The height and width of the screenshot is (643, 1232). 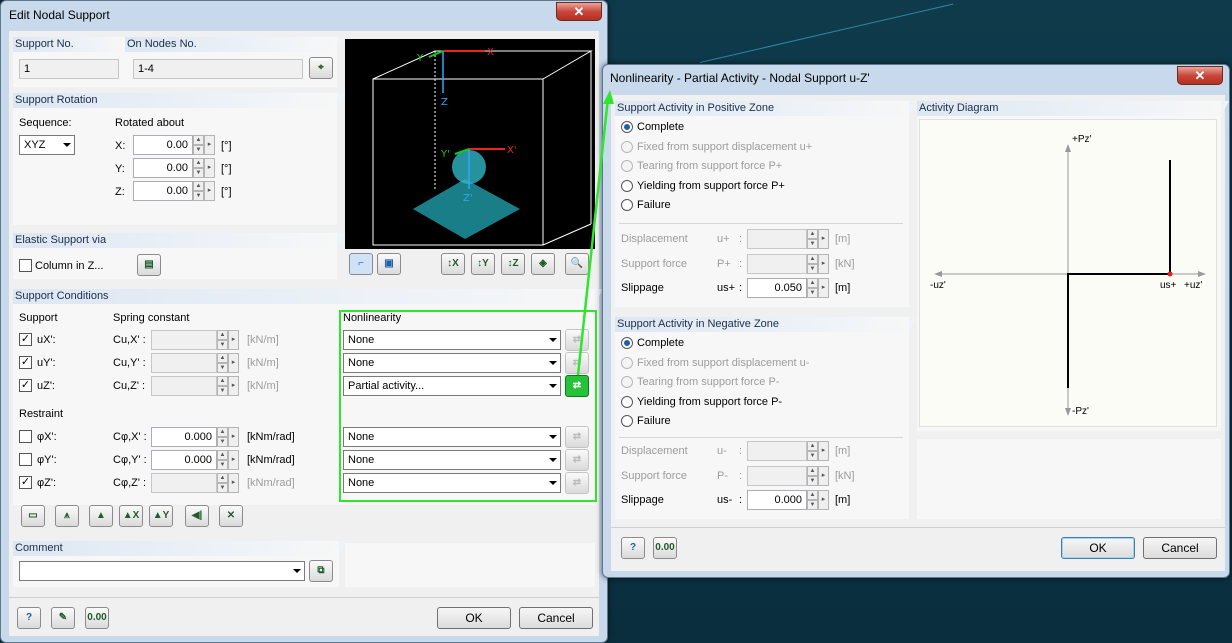 I want to click on column-in-z-checkbox, so click(x=25, y=265).